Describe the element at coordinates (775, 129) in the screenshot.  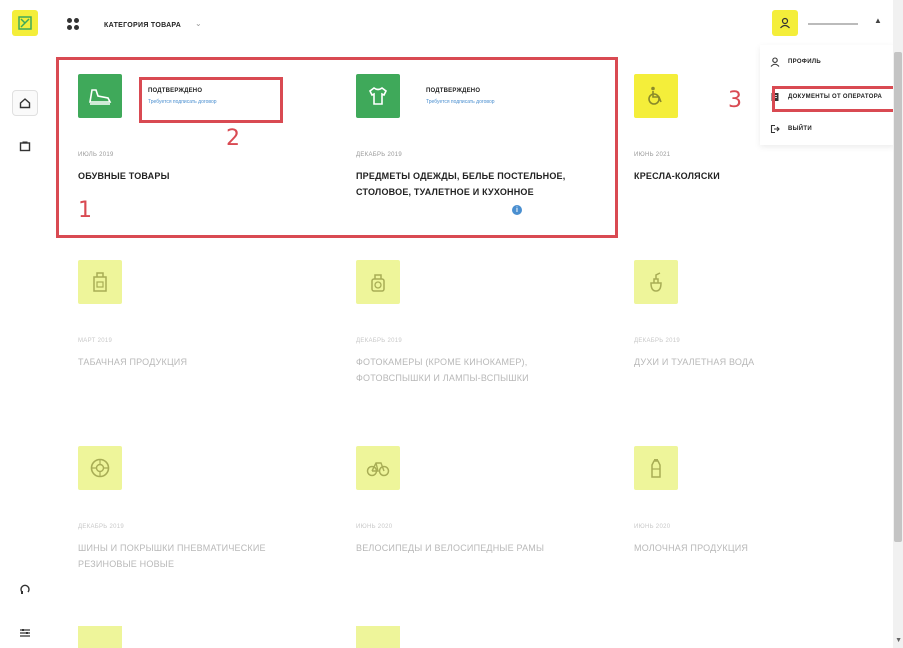
I see `logout-icon` at that location.